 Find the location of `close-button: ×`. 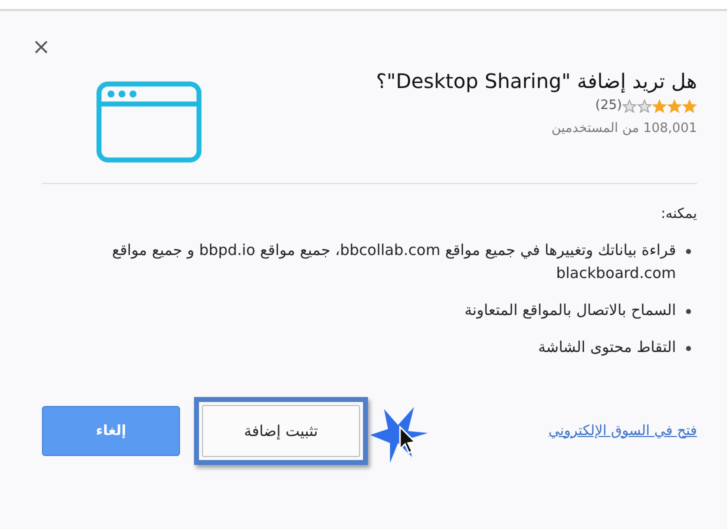

close-button: × is located at coordinates (41, 48).